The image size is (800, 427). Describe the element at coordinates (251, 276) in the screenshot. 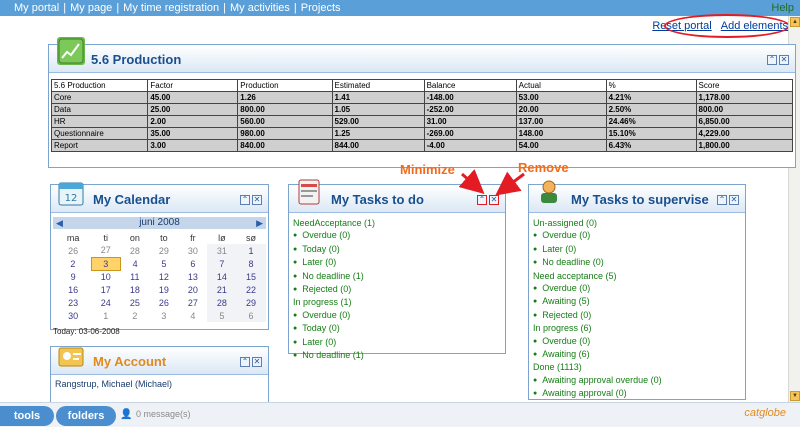

I see `calendar-day: 15` at that location.